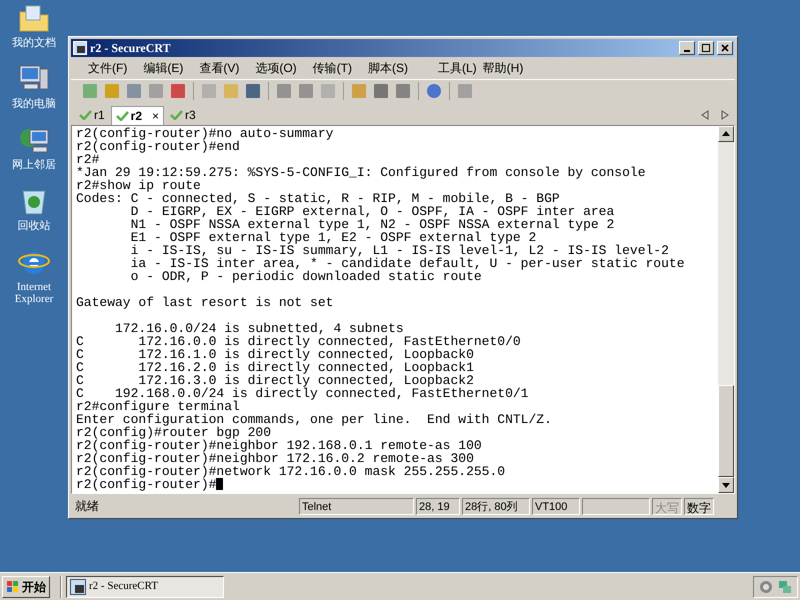 Image resolution: width=800 pixels, height=600 pixels. What do you see at coordinates (138, 185) in the screenshot?
I see `terminal-line: r2#show ip route` at bounding box center [138, 185].